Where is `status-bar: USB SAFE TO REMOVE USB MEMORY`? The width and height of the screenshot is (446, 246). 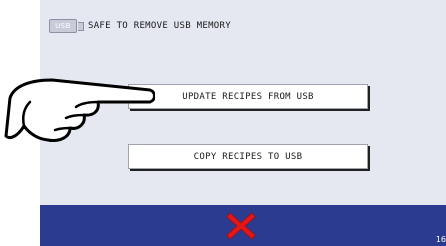 status-bar: USB SAFE TO REMOVE USB MEMORY is located at coordinates (140, 26).